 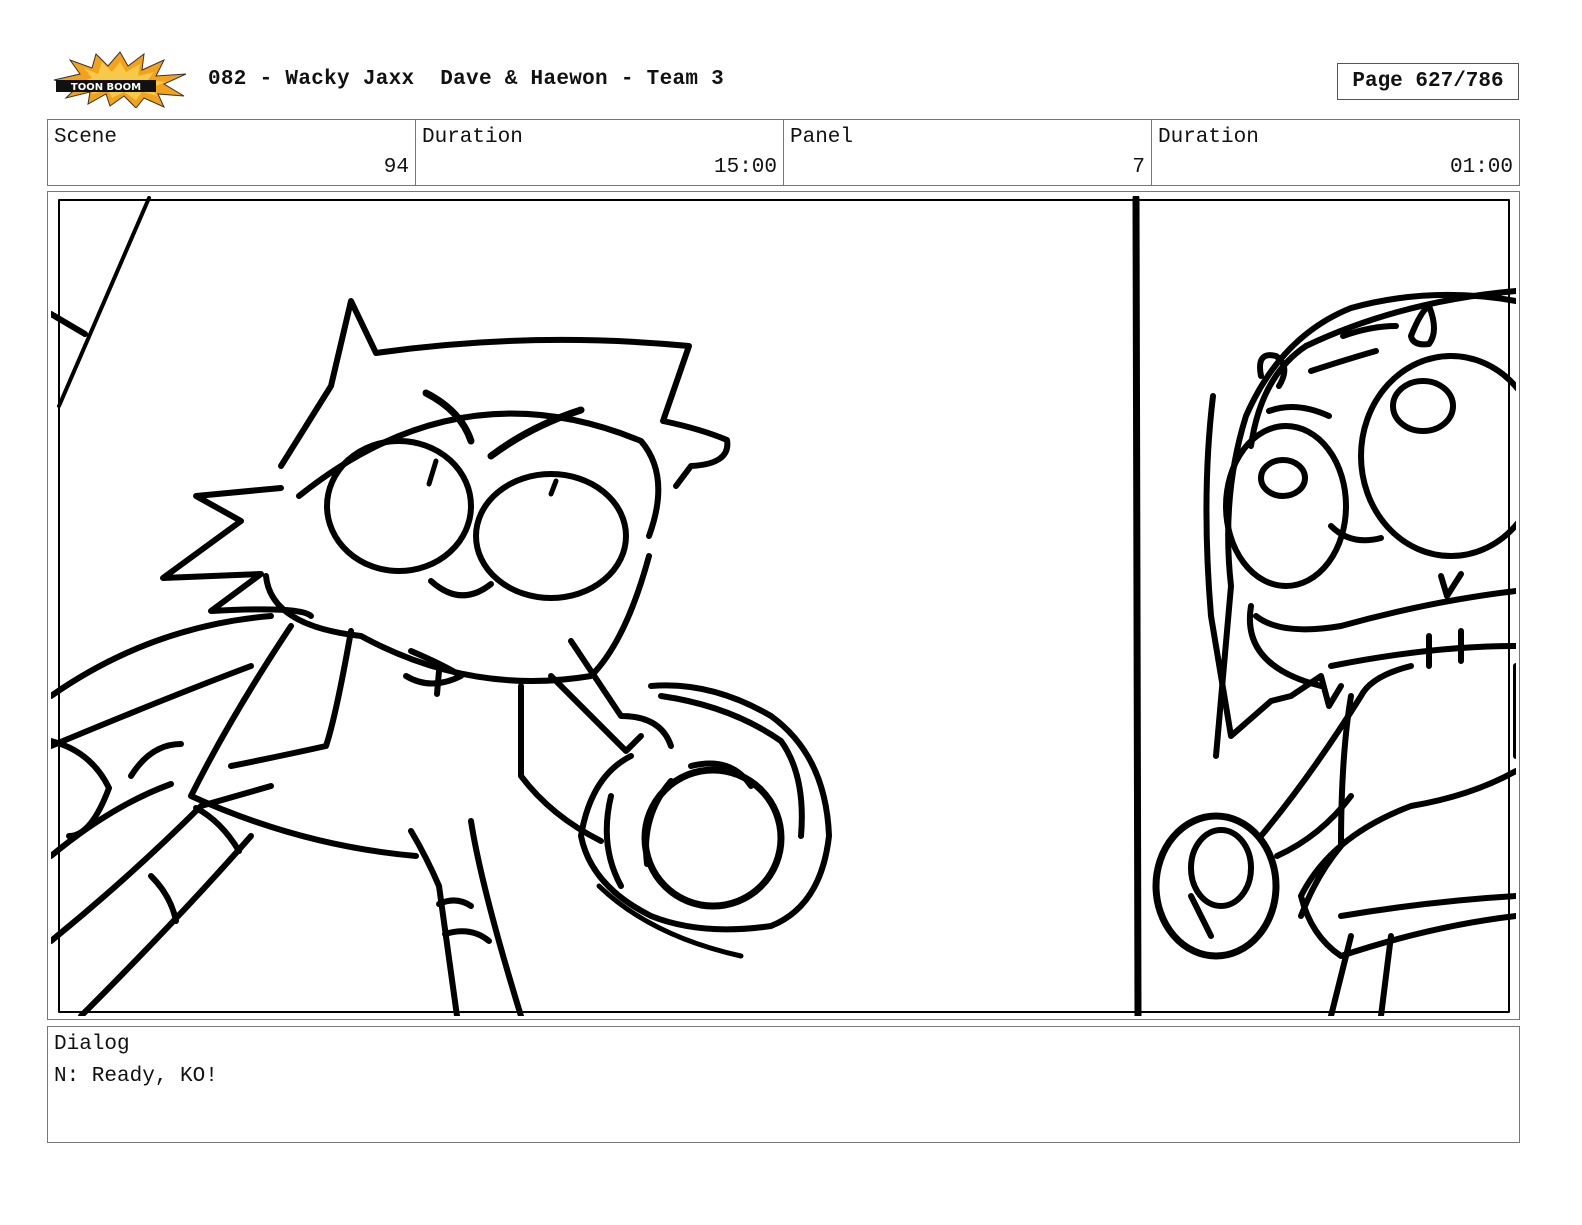 I want to click on scene-value: 94, so click(x=396, y=167).